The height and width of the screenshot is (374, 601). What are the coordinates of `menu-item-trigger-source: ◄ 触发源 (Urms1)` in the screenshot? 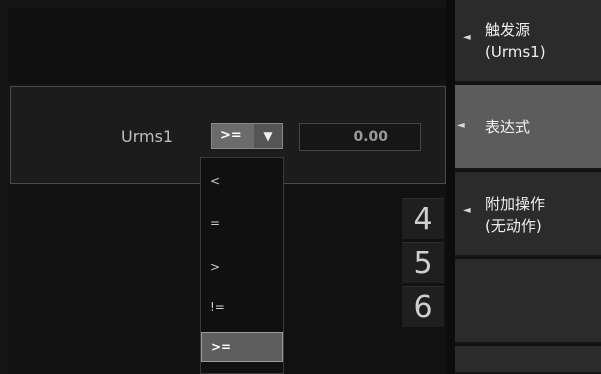 It's located at (528, 41).